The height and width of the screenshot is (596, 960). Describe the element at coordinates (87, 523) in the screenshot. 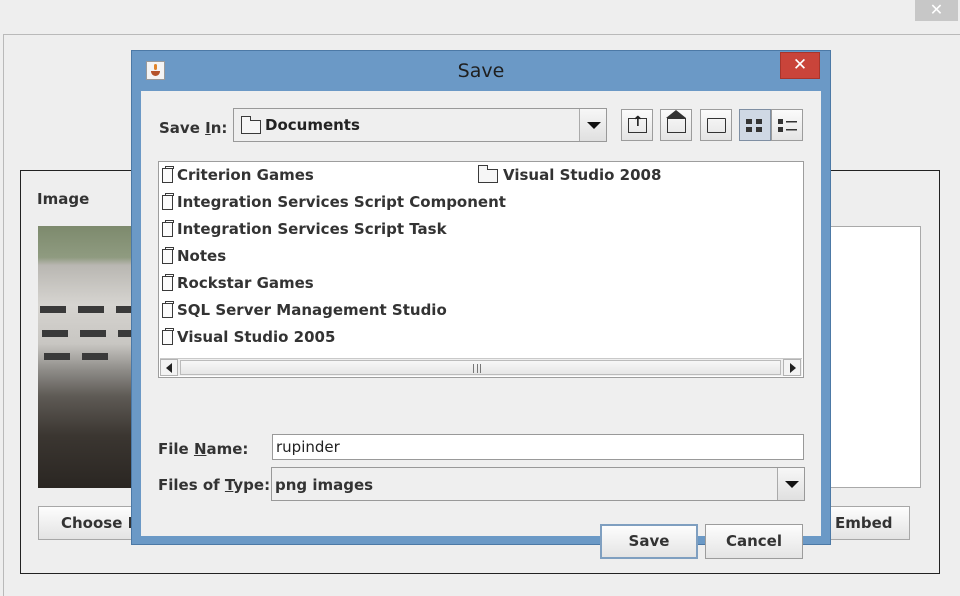

I see `choose-image-button: Choose Image` at that location.